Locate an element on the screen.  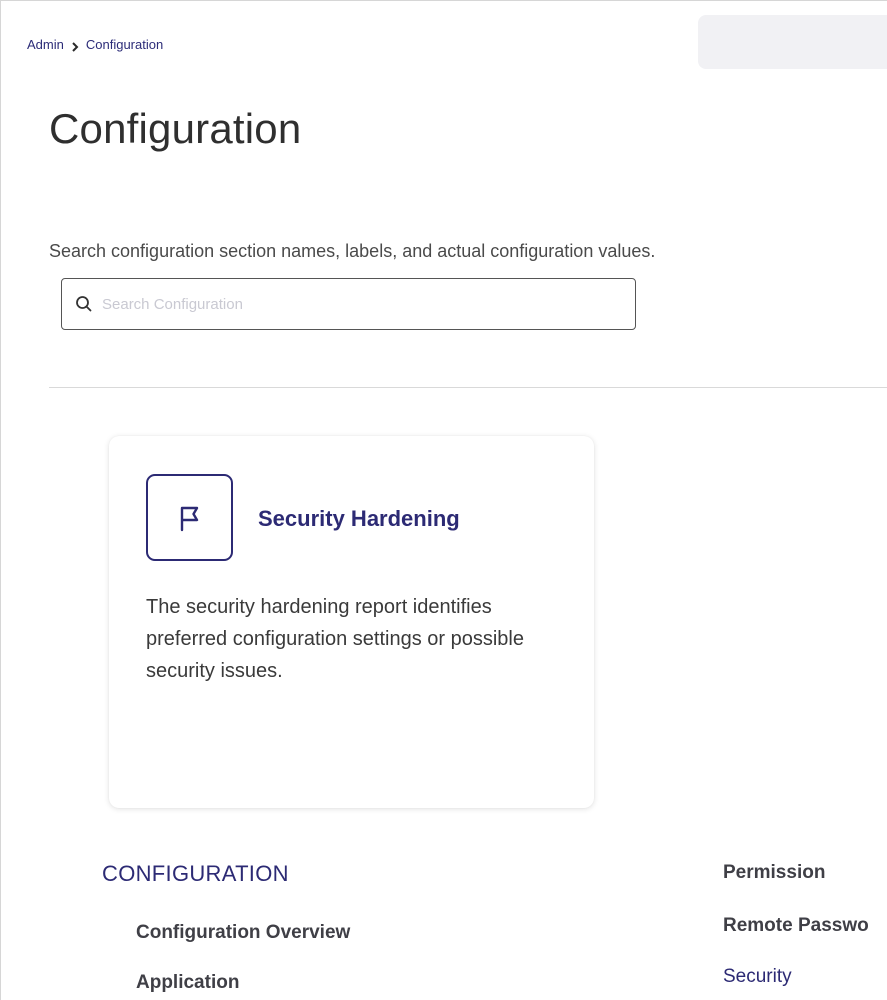
card-title: Security Hardening is located at coordinates (359, 519).